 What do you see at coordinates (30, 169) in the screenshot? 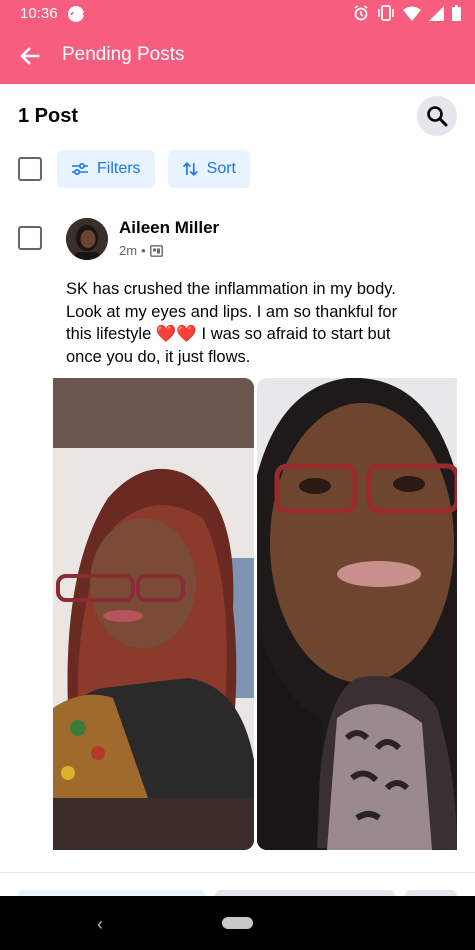
I see `select-all-checkbox` at bounding box center [30, 169].